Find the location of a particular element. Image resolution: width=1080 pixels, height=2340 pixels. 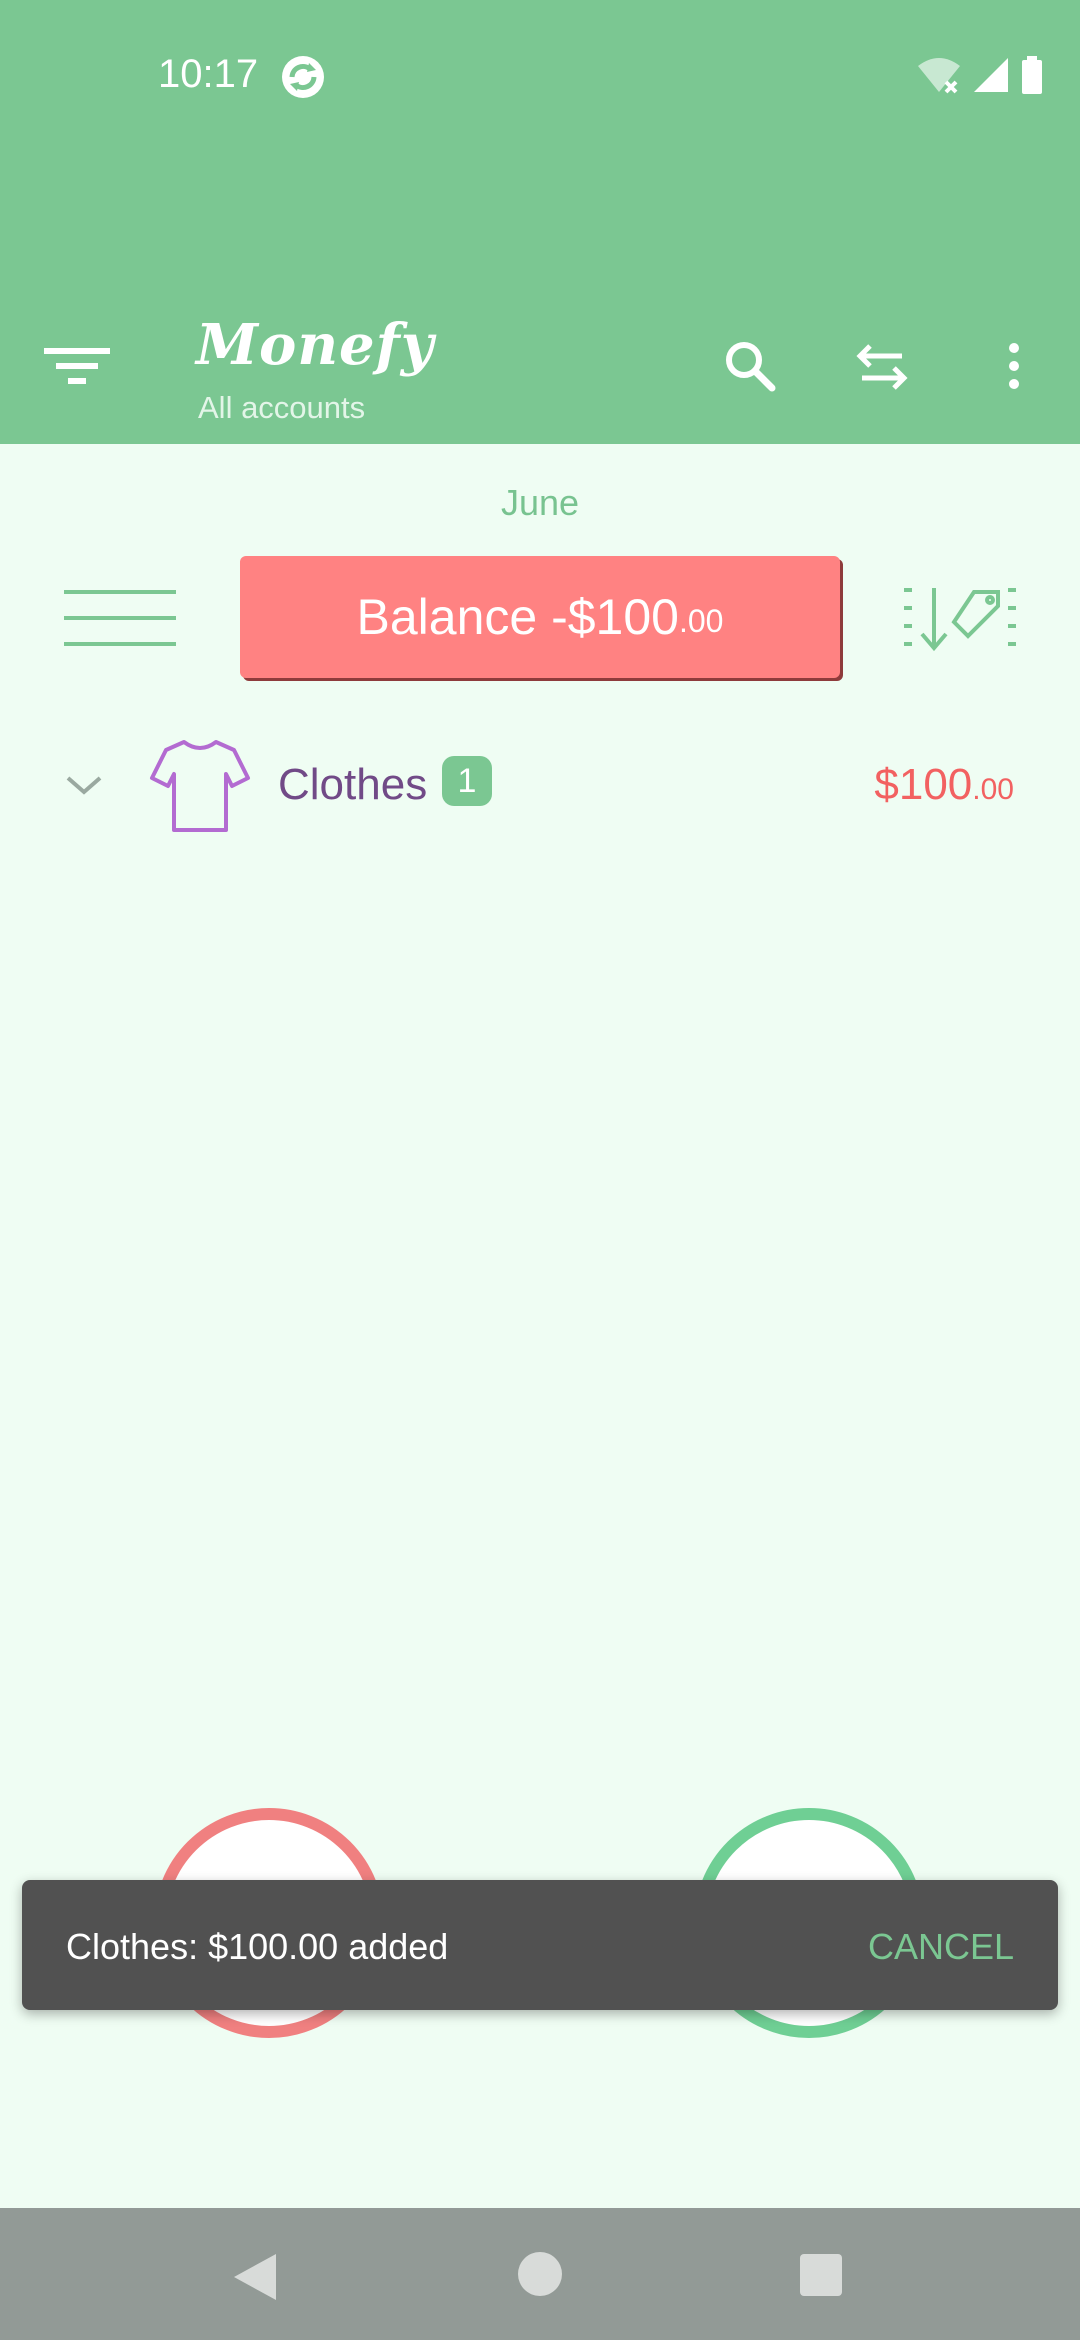

battery-icon is located at coordinates (1032, 75).